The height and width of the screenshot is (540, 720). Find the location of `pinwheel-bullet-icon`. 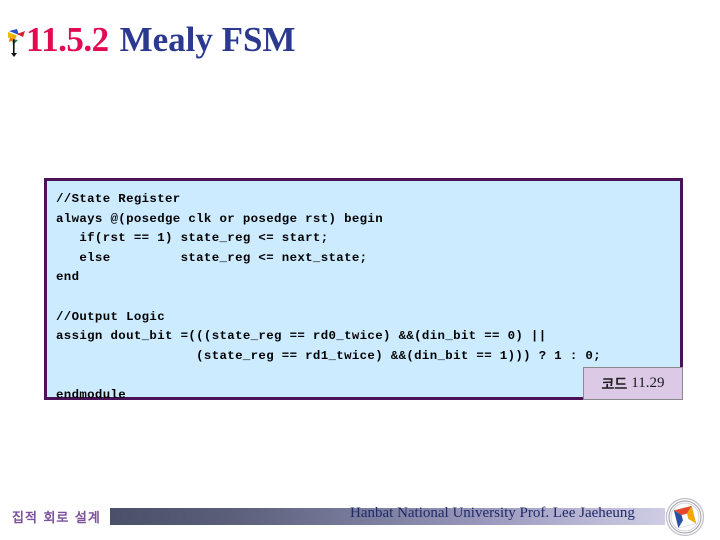

pinwheel-bullet-icon is located at coordinates (17, 40).